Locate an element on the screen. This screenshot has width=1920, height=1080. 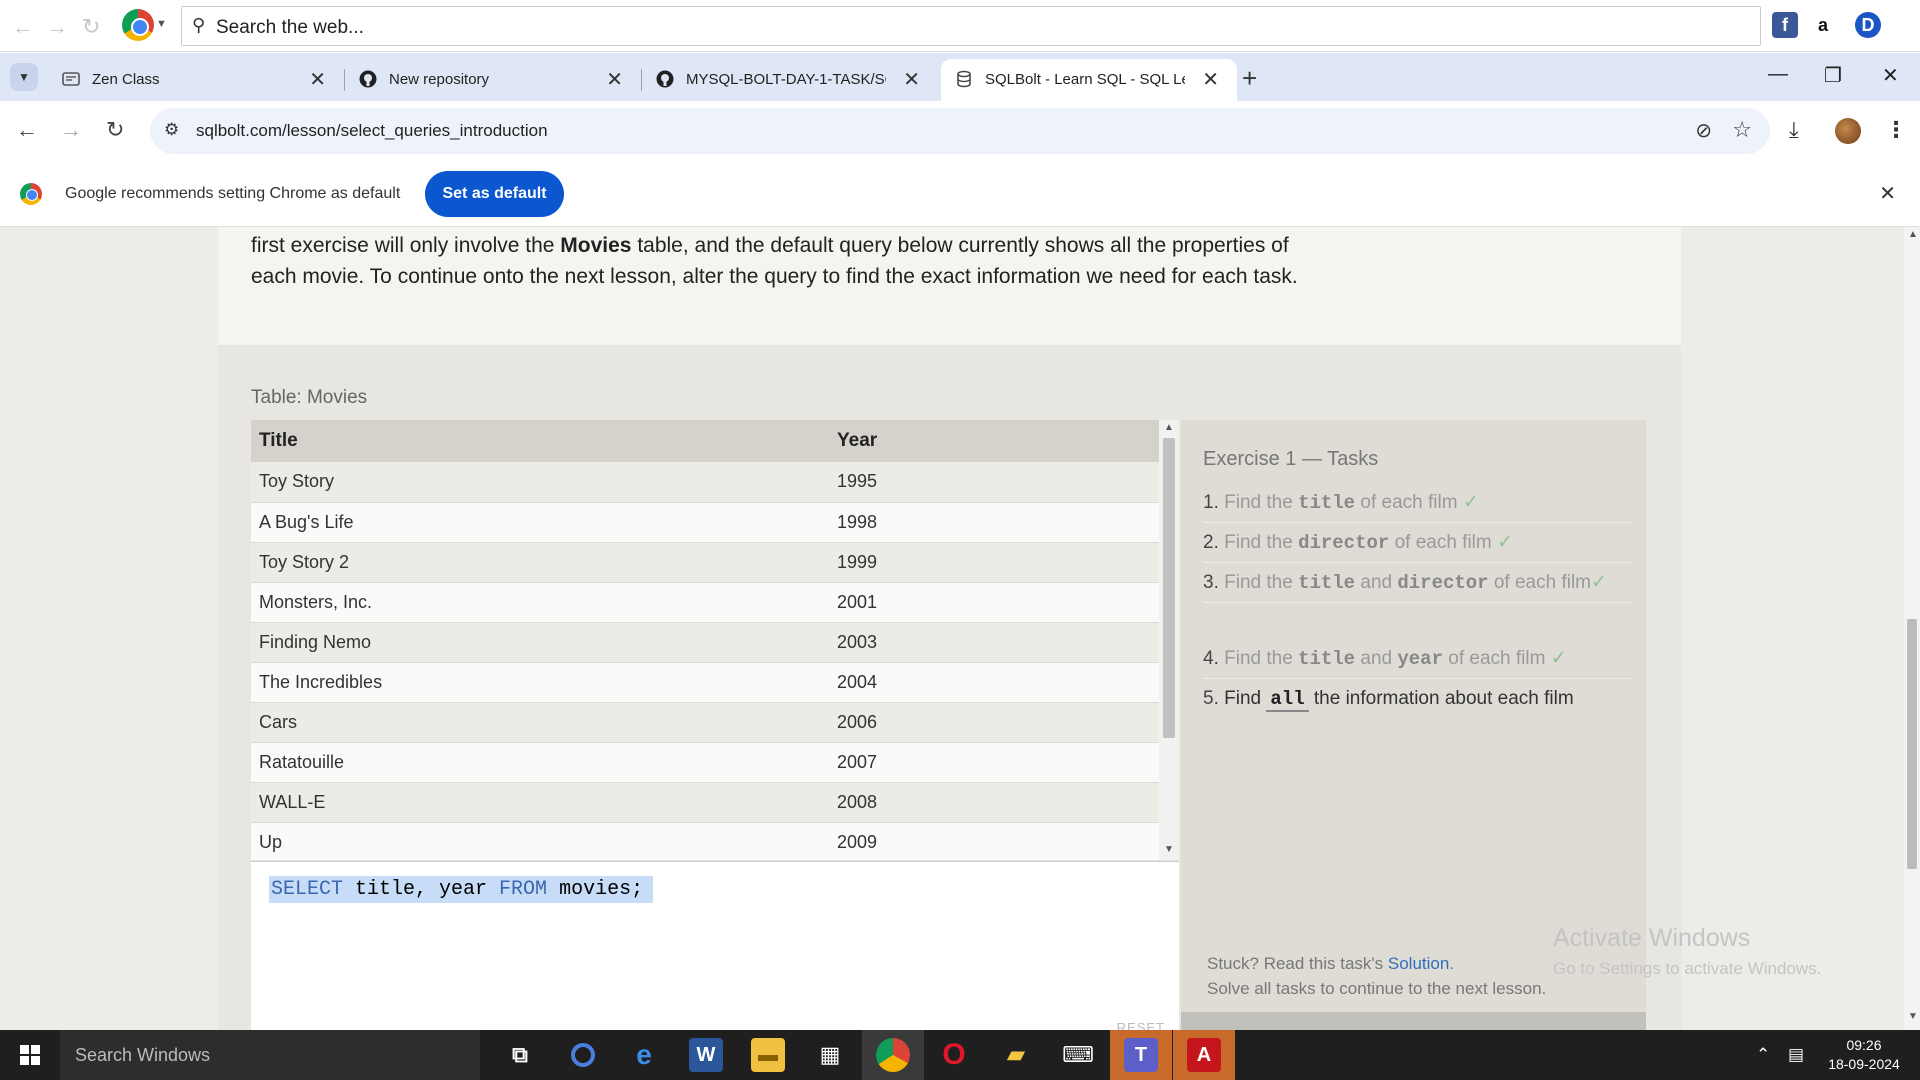
task-view-icon: ⧉ is located at coordinates (520, 1055).